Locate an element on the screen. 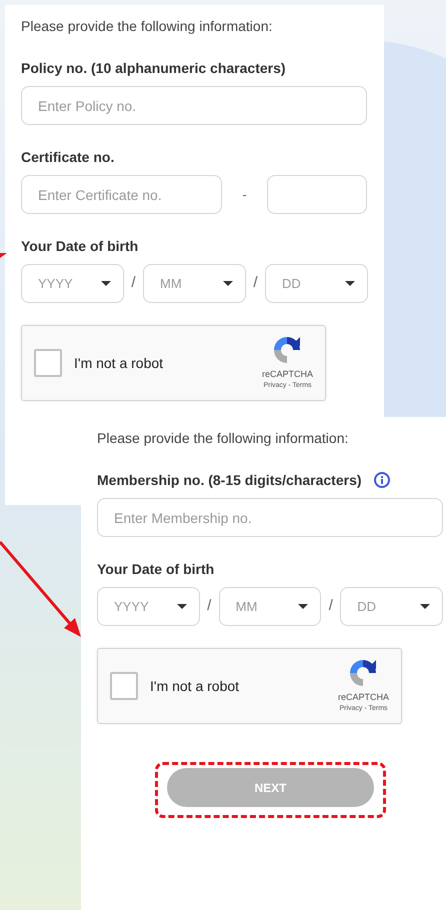  info-icon is located at coordinates (382, 480).